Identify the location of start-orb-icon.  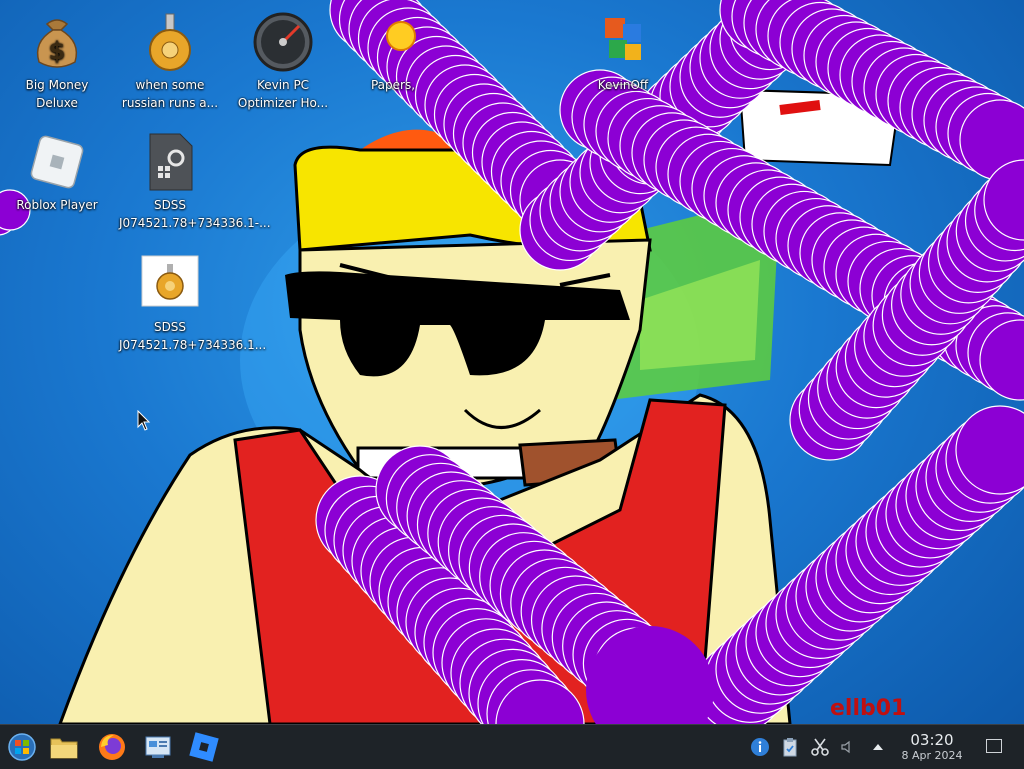
(22, 747).